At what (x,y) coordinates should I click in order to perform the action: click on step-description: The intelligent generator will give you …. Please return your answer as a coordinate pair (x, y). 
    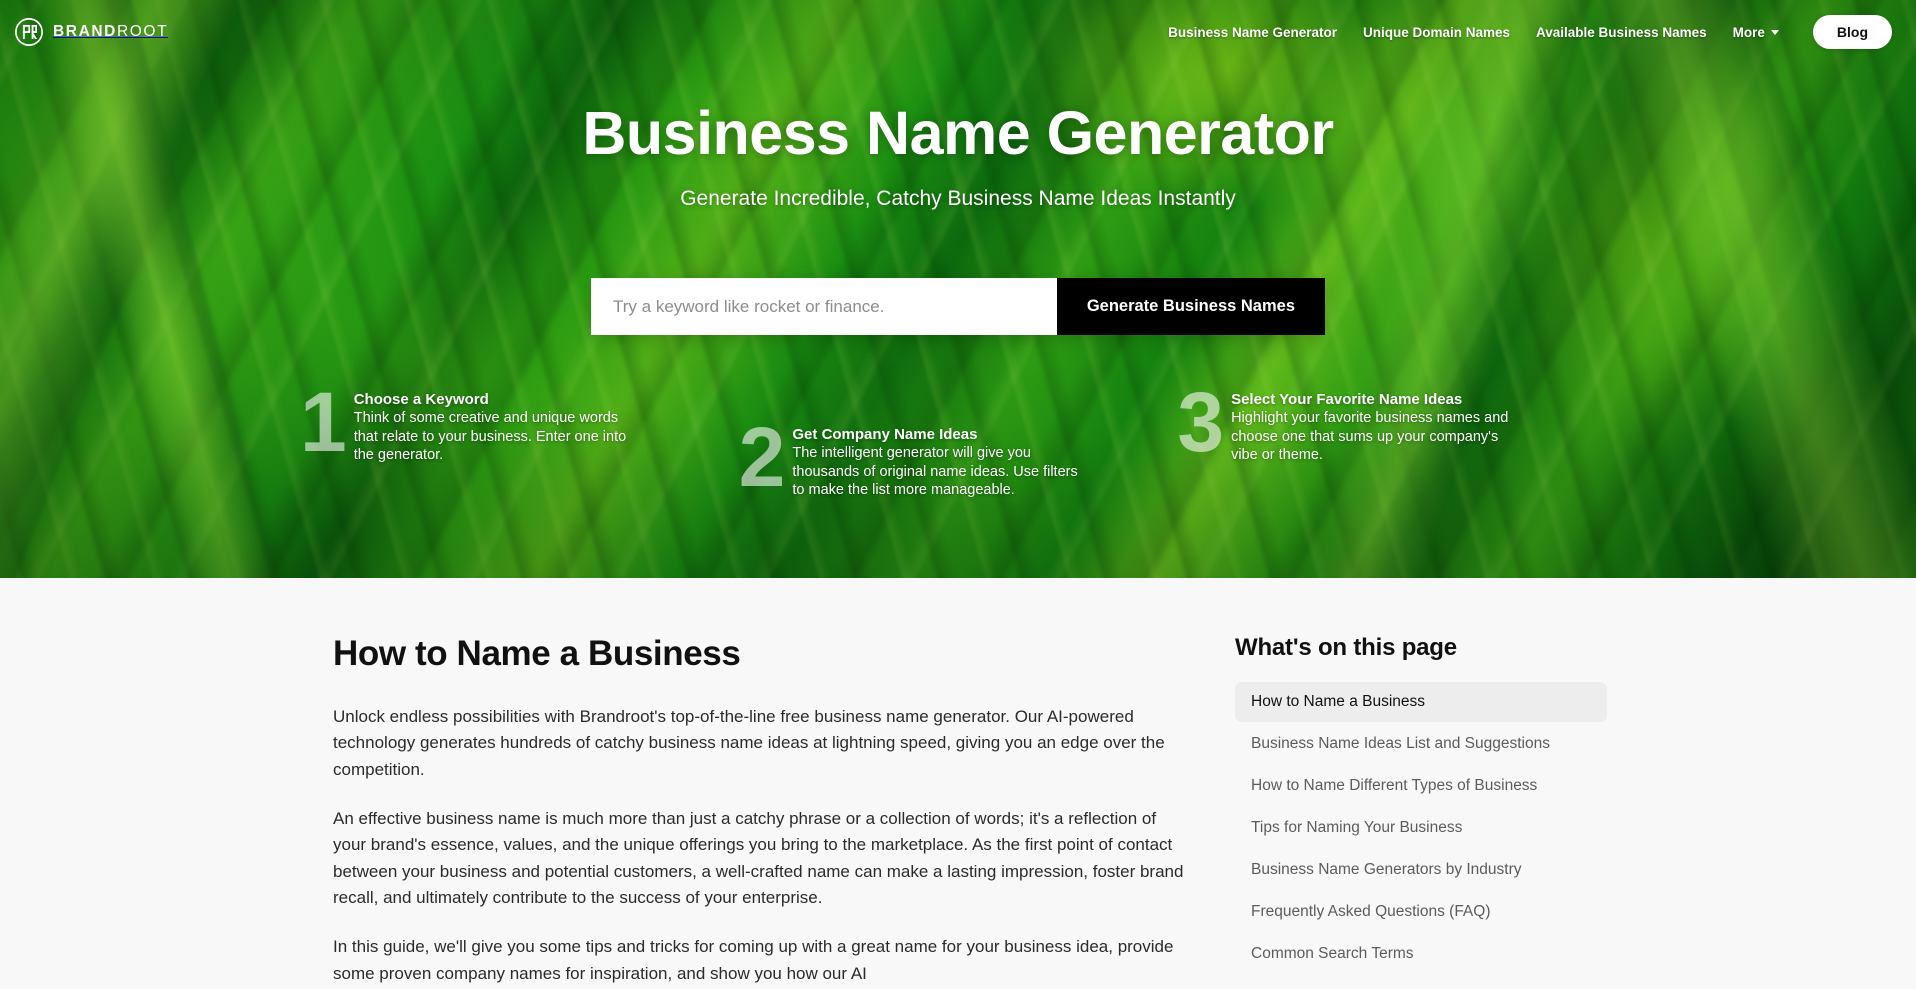
    Looking at the image, I should click on (935, 472).